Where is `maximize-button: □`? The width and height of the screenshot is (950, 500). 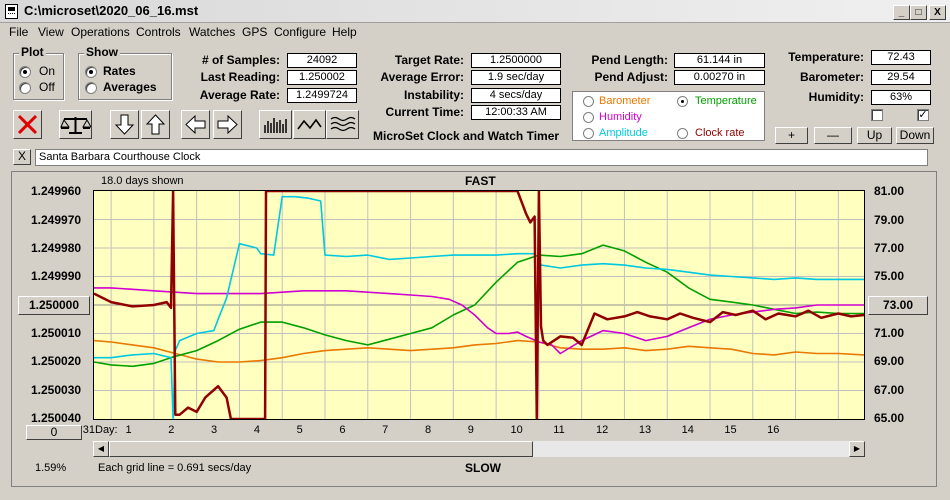
maximize-button: □ is located at coordinates (918, 12).